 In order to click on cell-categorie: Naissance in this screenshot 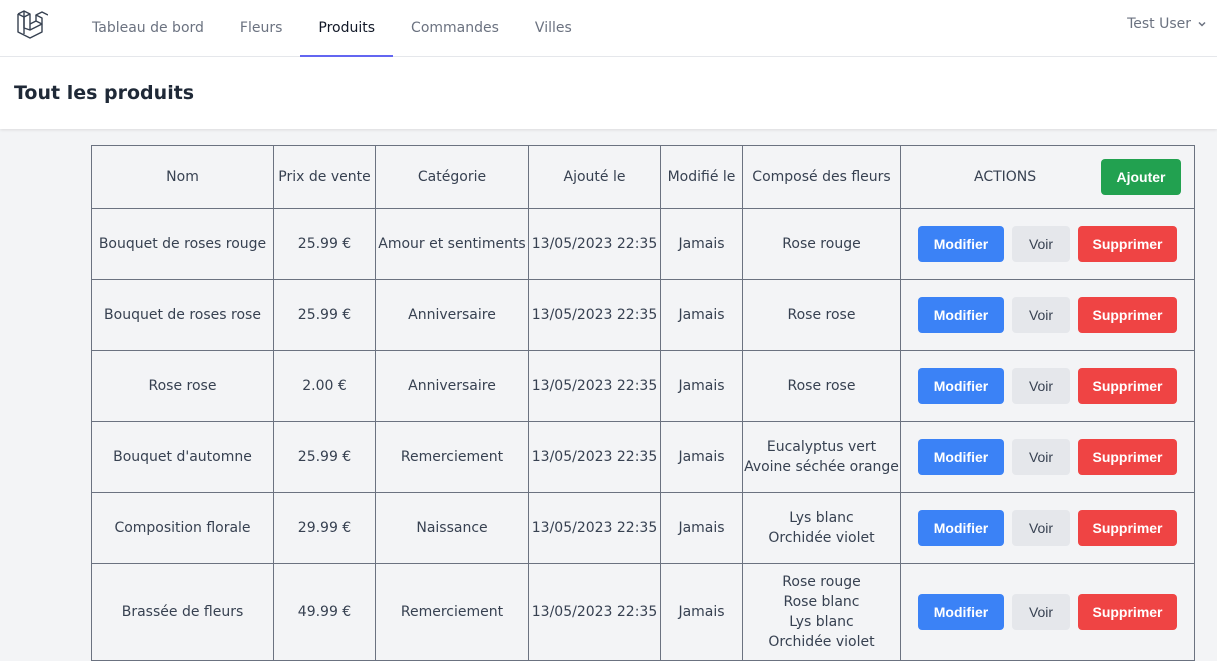, I will do `click(452, 528)`.